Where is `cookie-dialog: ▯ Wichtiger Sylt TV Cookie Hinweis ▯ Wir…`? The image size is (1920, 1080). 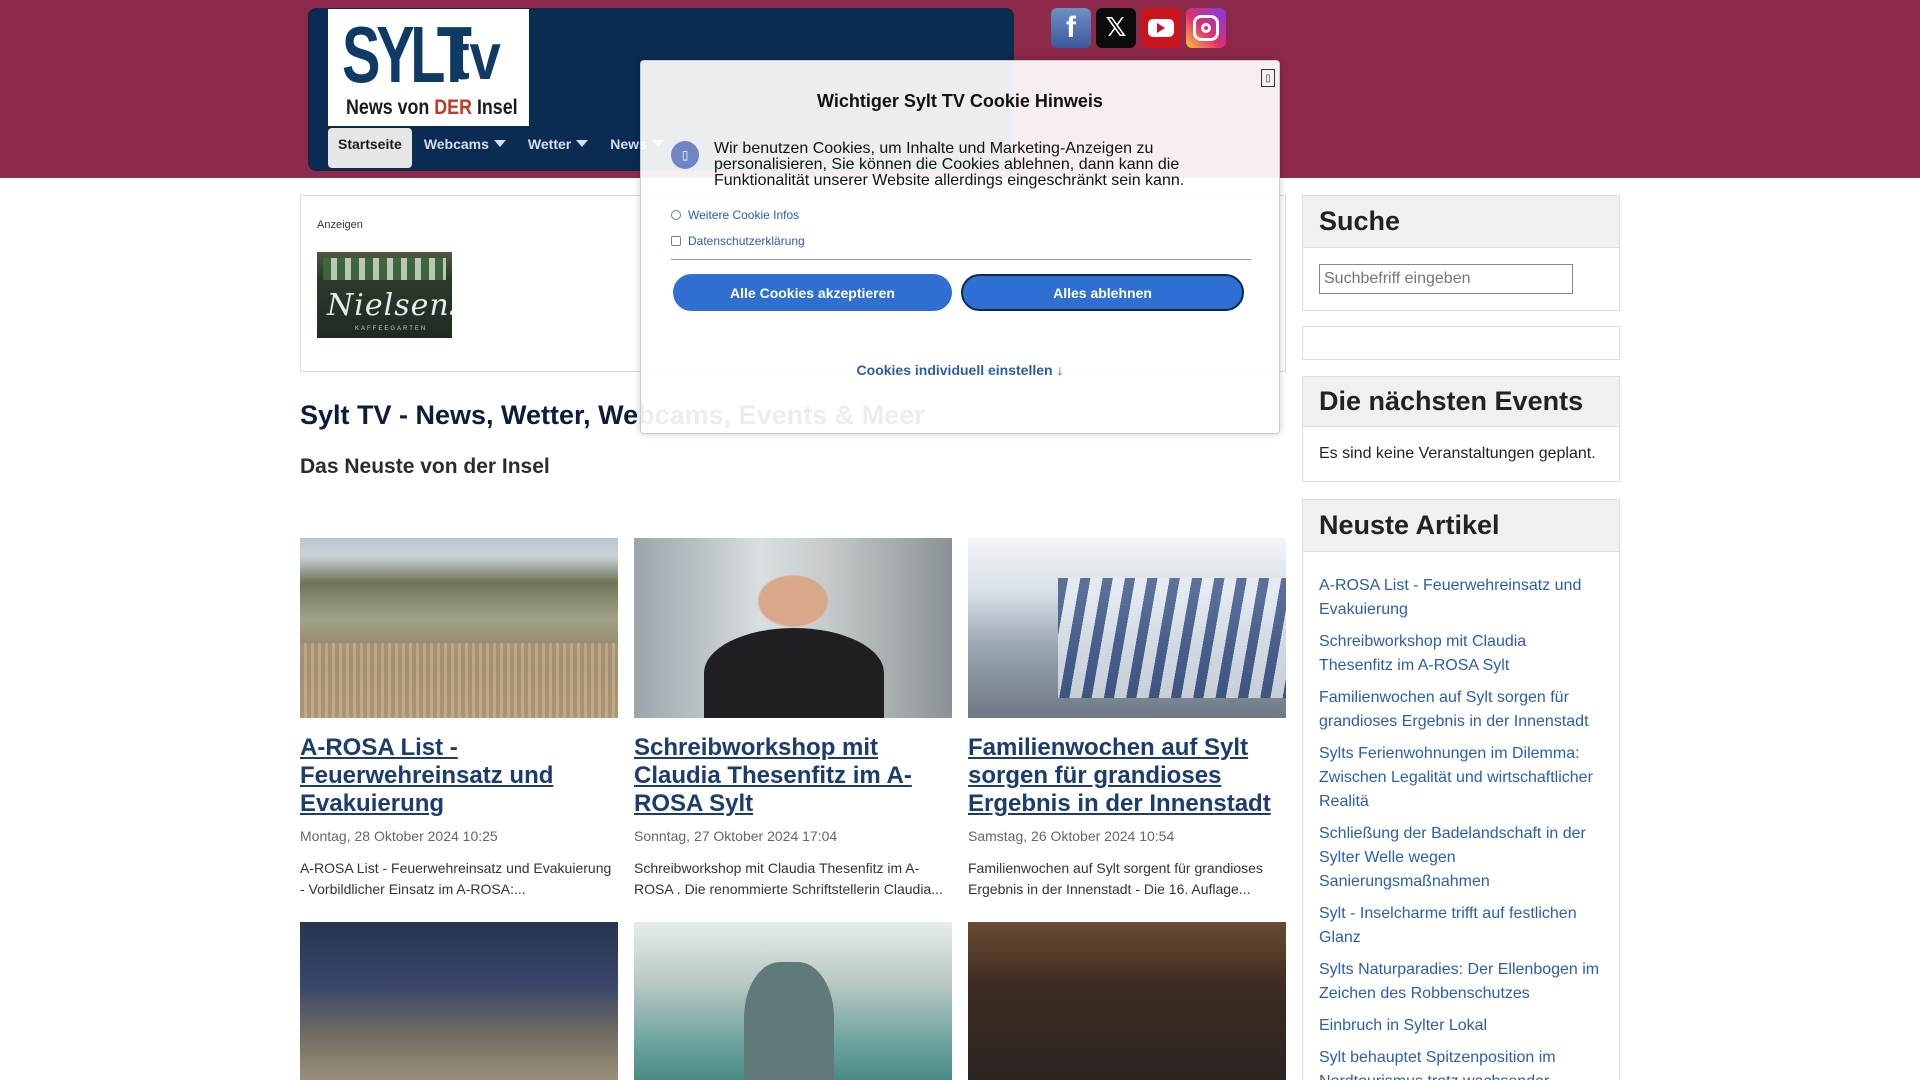 cookie-dialog: ▯ Wichtiger Sylt TV Cookie Hinweis ▯ Wir… is located at coordinates (960, 247).